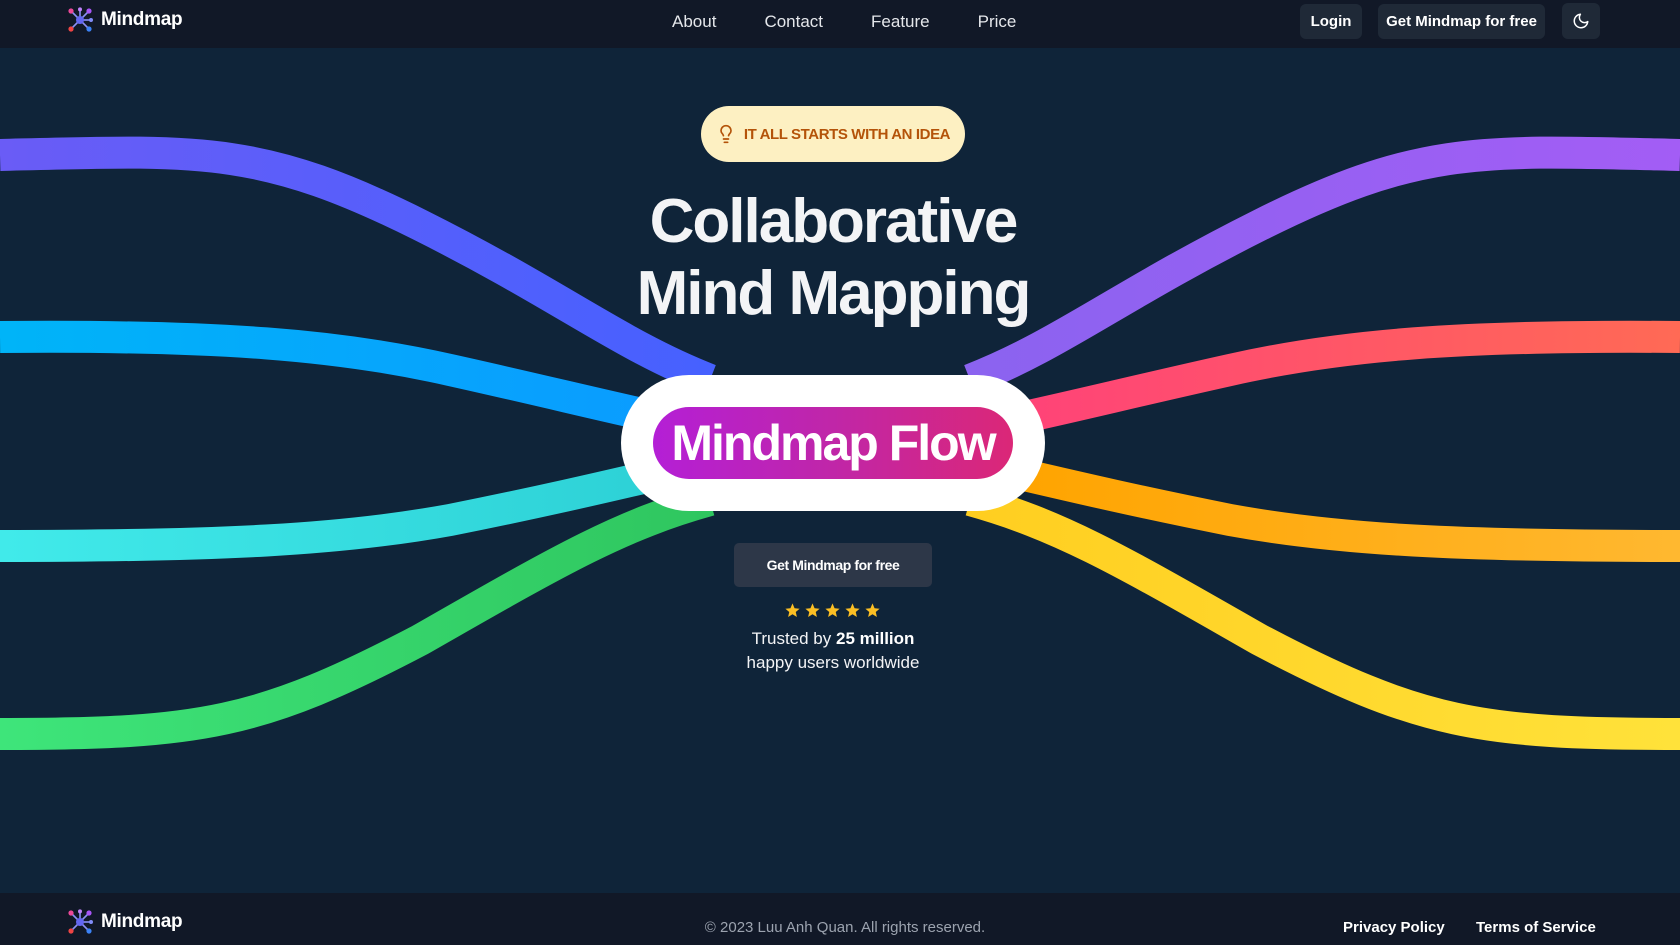 The image size is (1680, 945). I want to click on lightbulb-icon, so click(726, 134).